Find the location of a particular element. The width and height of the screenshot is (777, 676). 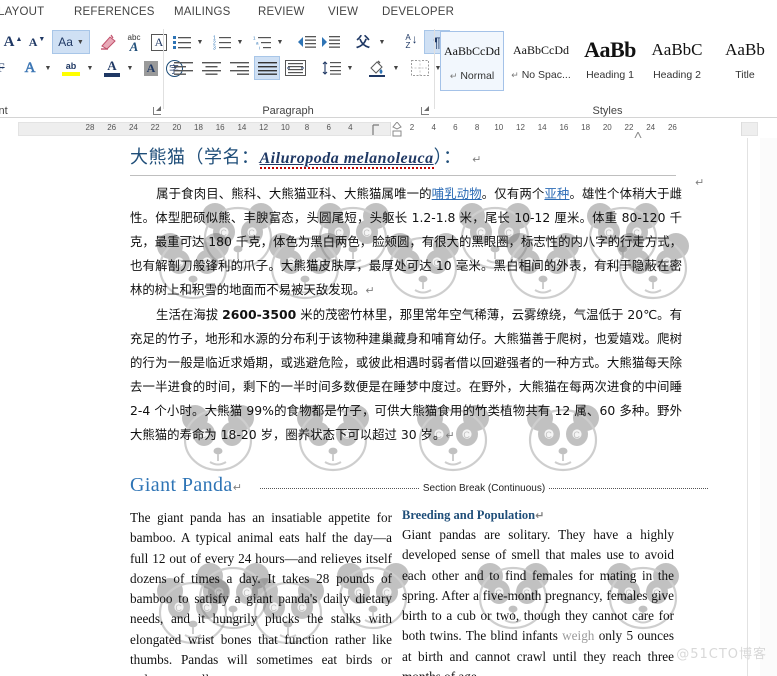

bullets-icon is located at coordinates (182, 42).